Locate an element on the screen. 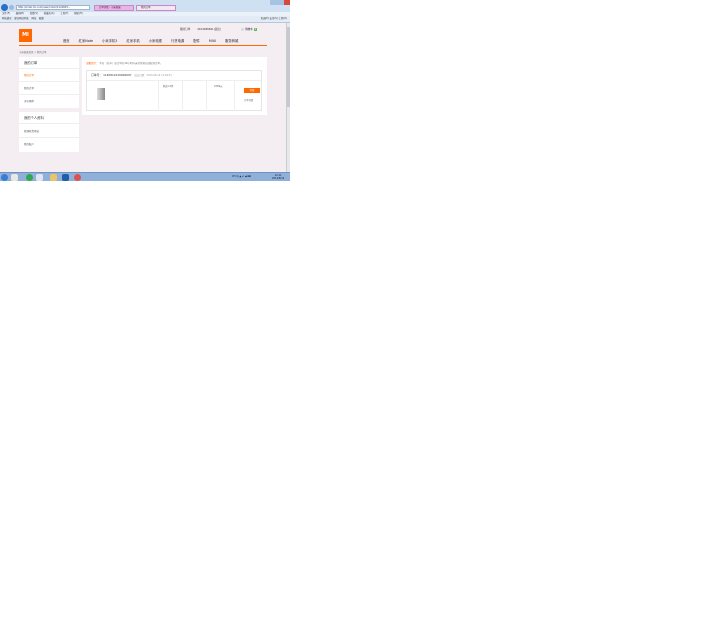 The width and height of the screenshot is (721, 638). sidebar-item-reviews: 评价晒单 is located at coordinates (29, 101).